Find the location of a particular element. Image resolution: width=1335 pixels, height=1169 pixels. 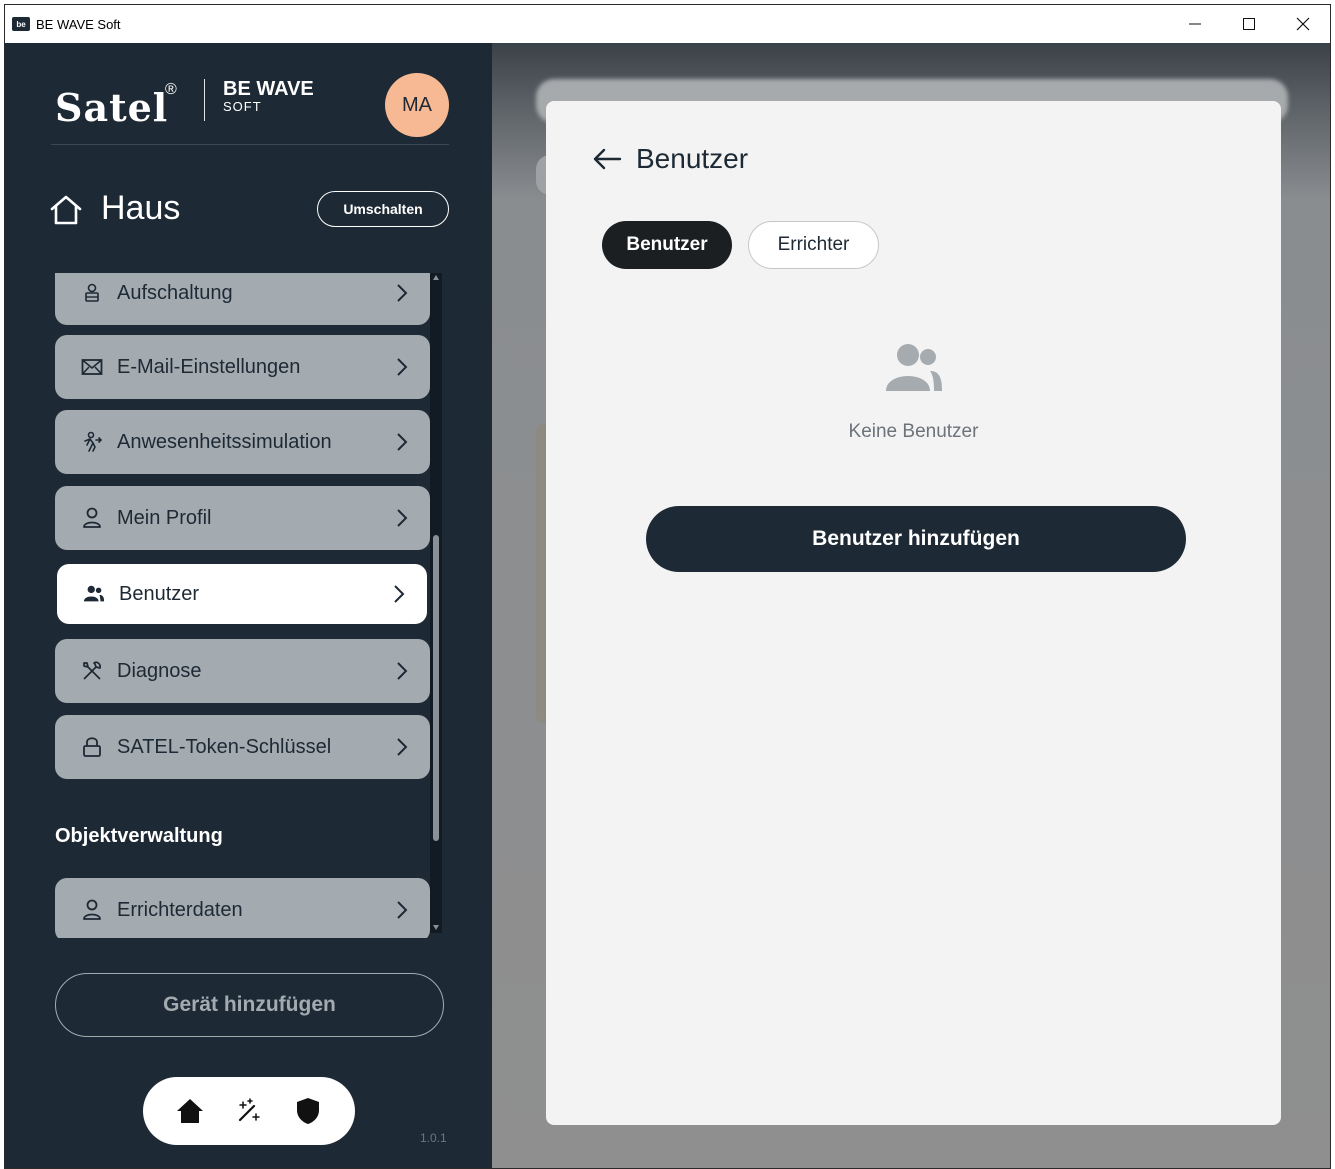

scroll-down-arrow is located at coordinates (436, 927).